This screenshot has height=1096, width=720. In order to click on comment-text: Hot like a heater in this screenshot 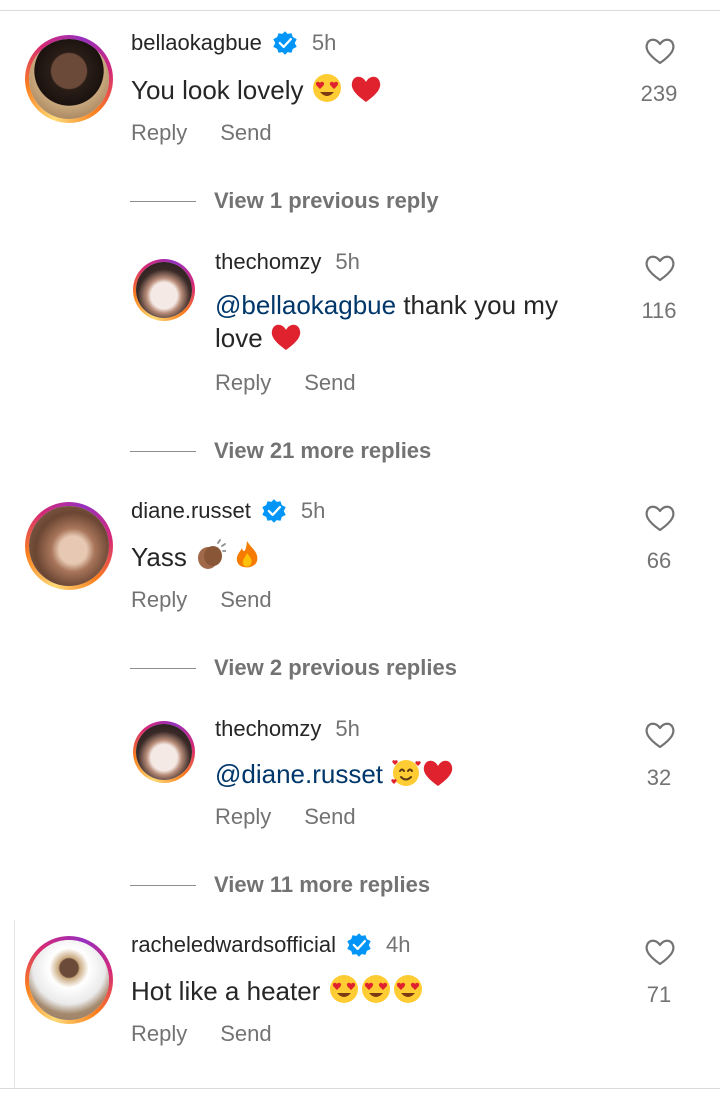, I will do `click(277, 990)`.